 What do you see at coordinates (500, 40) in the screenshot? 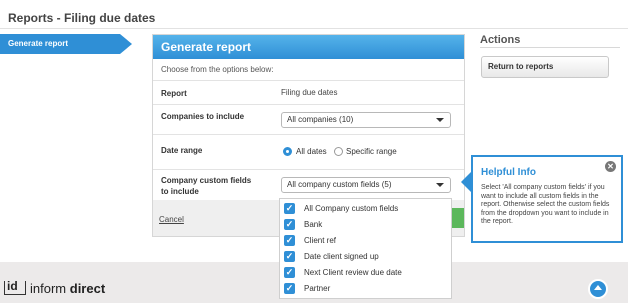
I see `actions-title: Actions` at bounding box center [500, 40].